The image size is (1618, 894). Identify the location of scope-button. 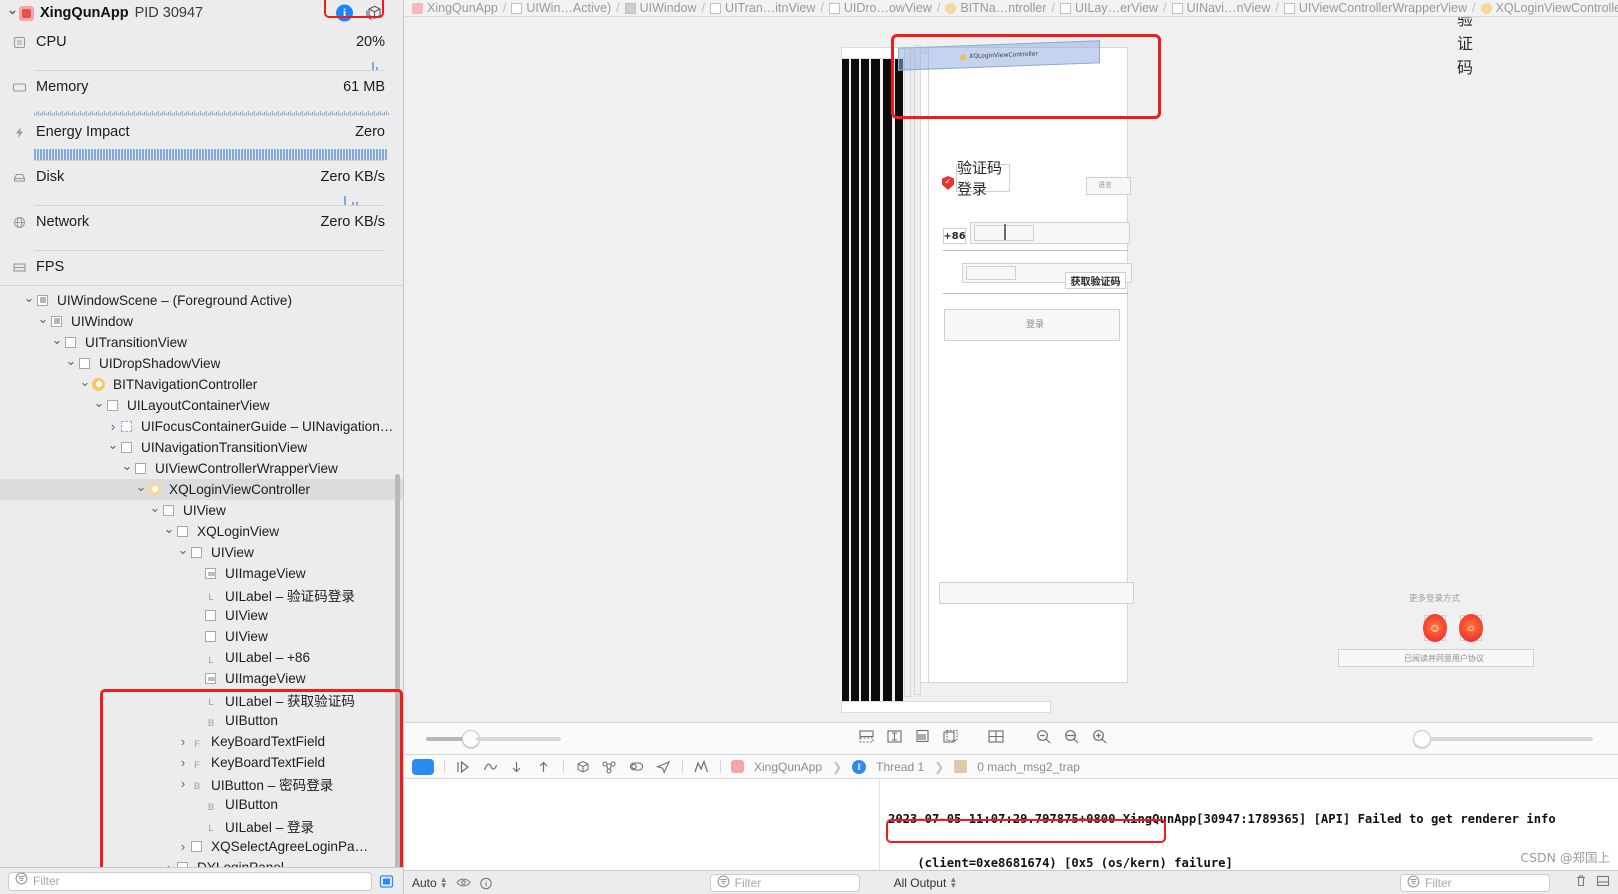
(386, 881).